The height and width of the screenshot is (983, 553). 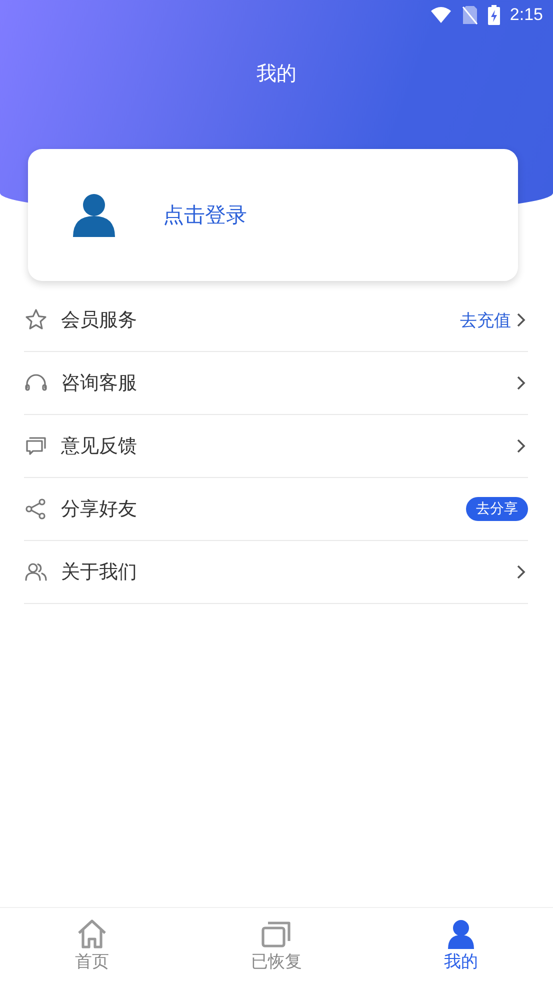 I want to click on windows-icon, so click(x=276, y=933).